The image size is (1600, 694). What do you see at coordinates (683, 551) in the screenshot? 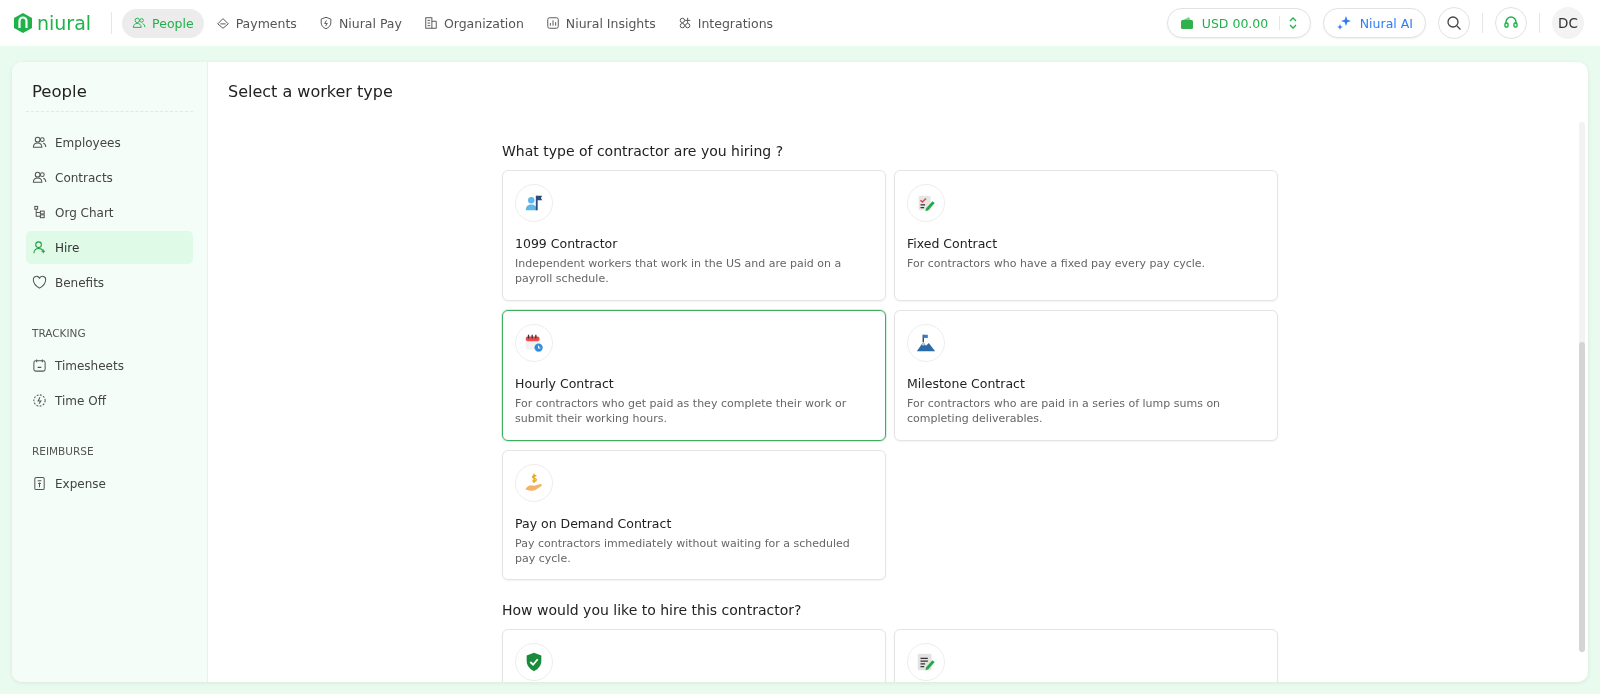
I see `card-description: Pay contractors immediately without waiting for a scheduled pay cycle.` at bounding box center [683, 551].